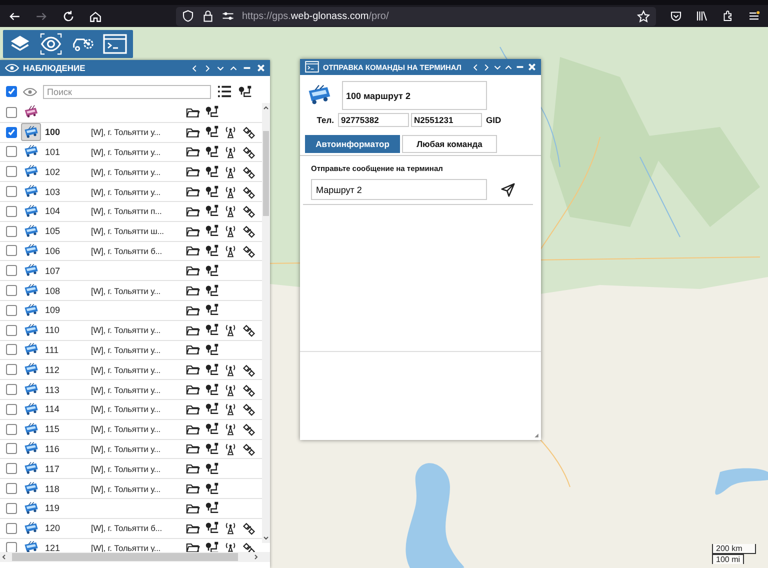  Describe the element at coordinates (115, 44) in the screenshot. I see `terminal-icon` at that location.